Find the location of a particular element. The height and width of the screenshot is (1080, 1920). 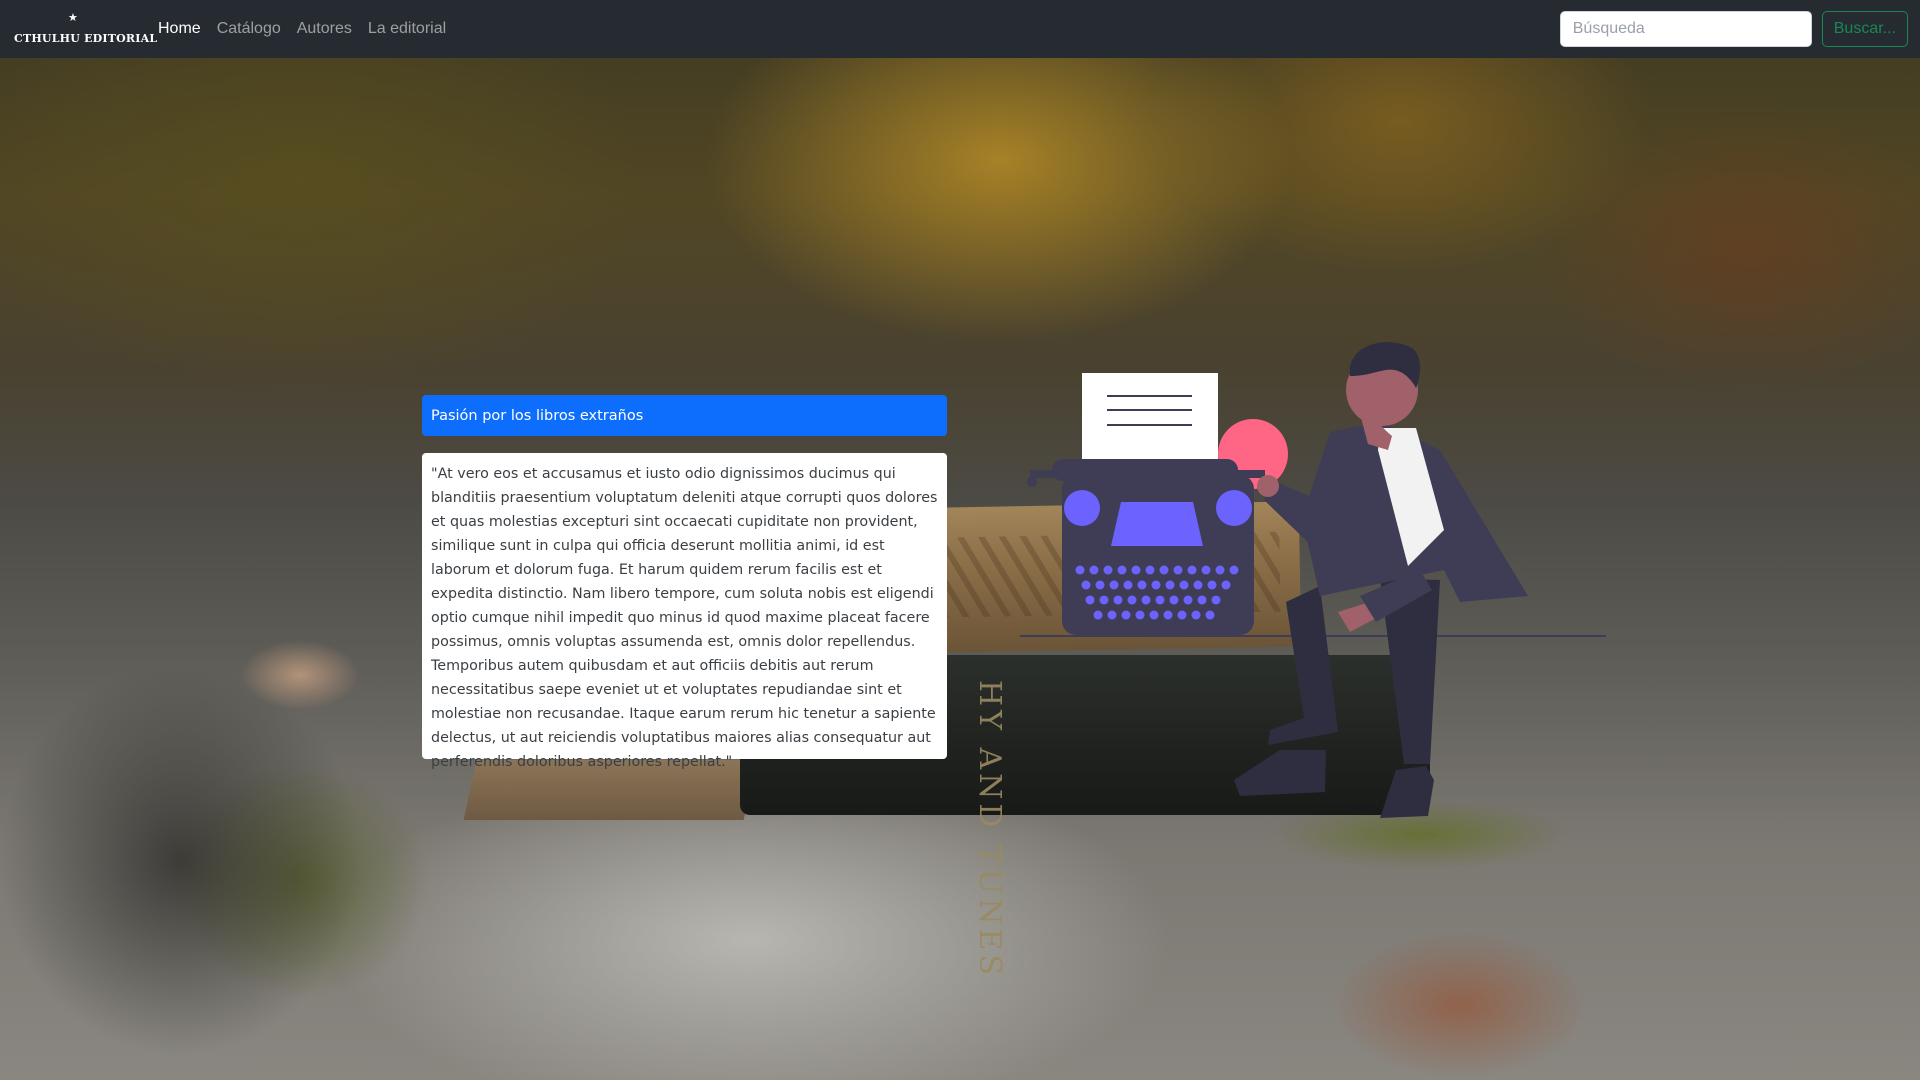

search-input is located at coordinates (1685, 29).